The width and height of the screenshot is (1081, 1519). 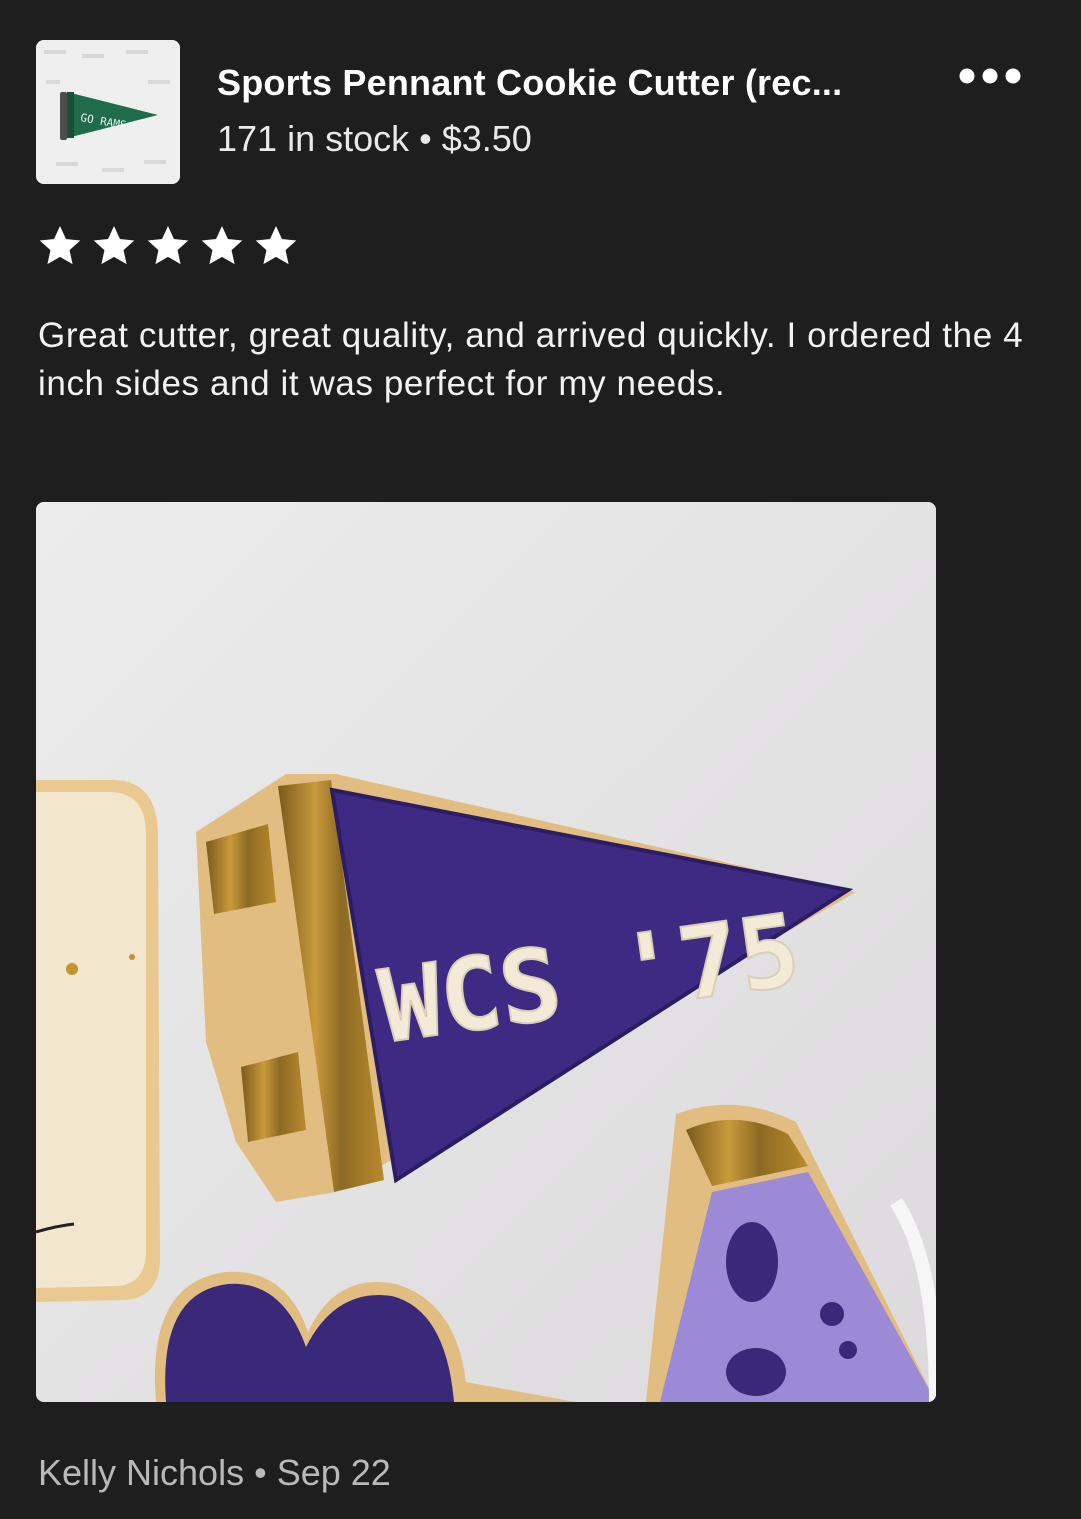 I want to click on review-author: Kelly Nichols, so click(x=141, y=1472).